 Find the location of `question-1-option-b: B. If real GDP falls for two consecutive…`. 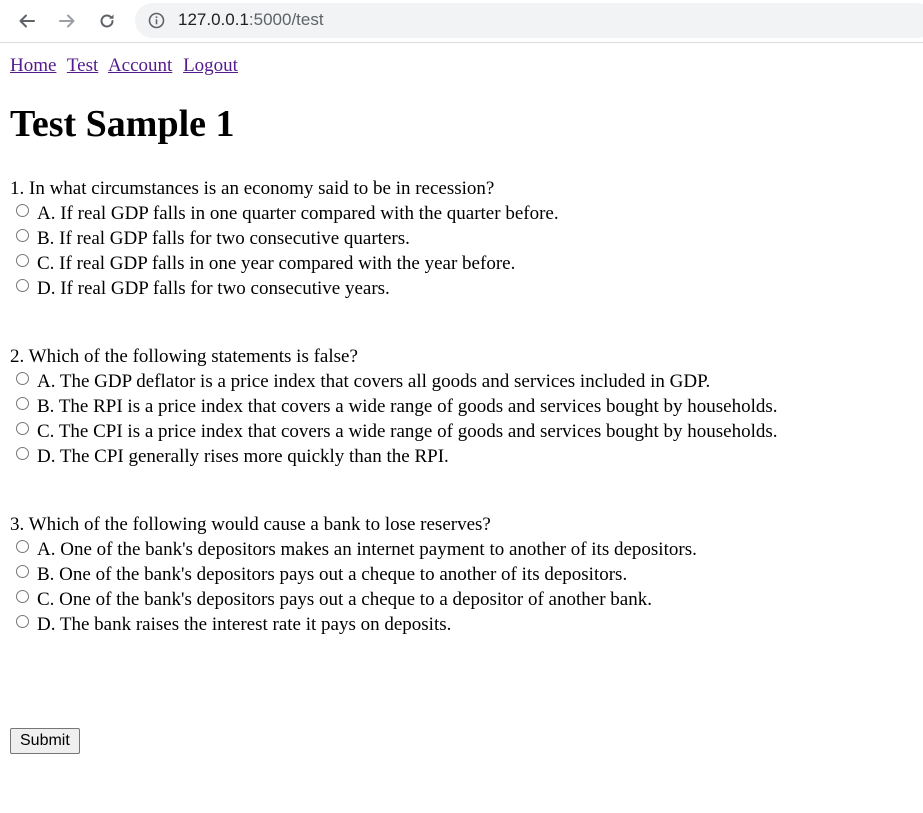

question-1-option-b: B. If real GDP falls for two consecutive… is located at coordinates (466, 238).